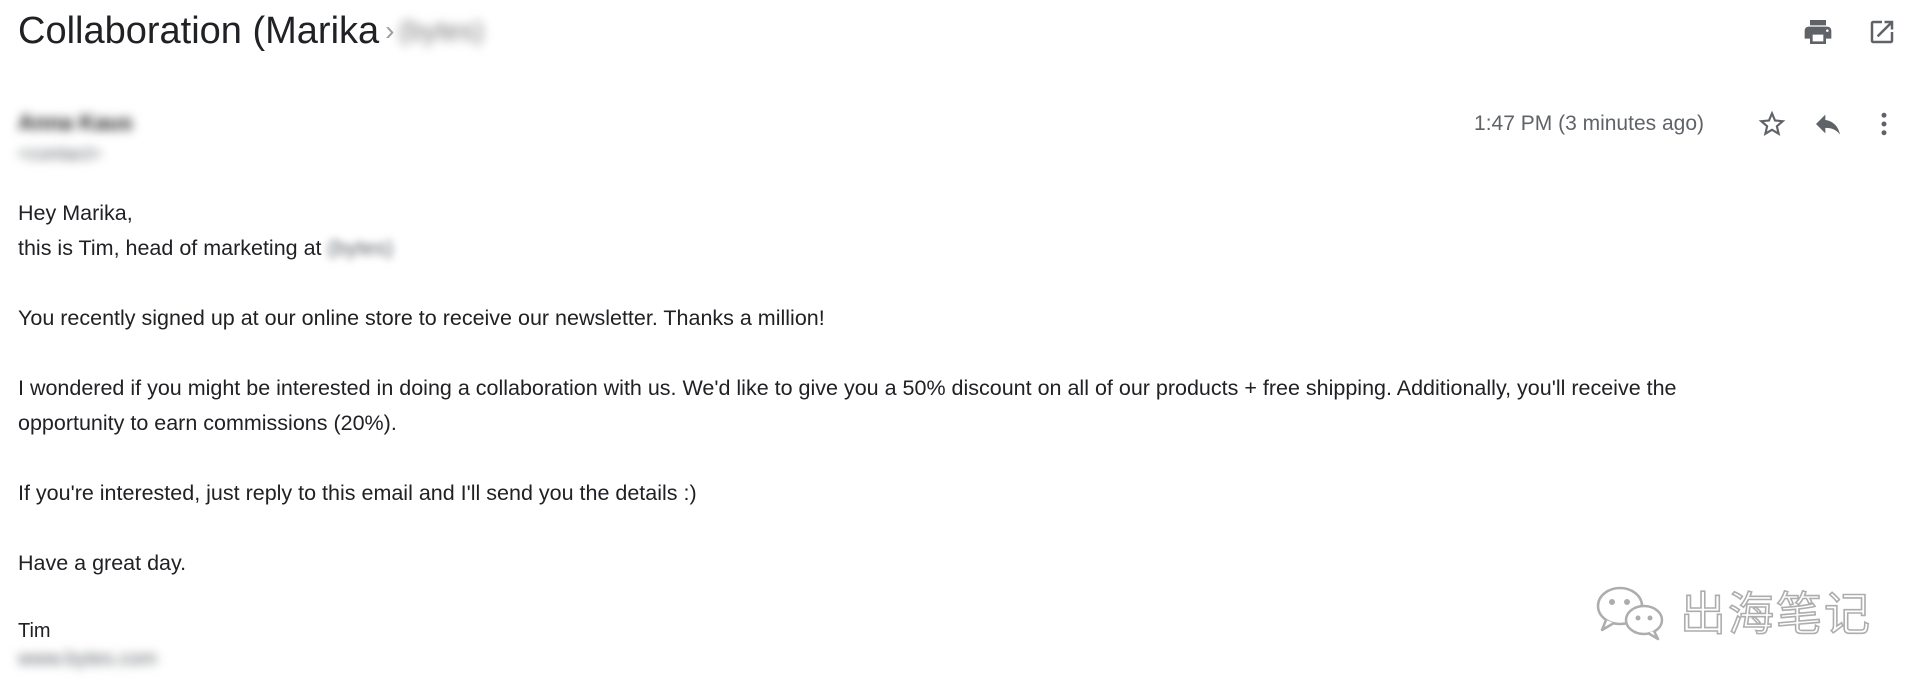 Image resolution: width=1920 pixels, height=689 pixels. Describe the element at coordinates (75, 123) in the screenshot. I see `sender-name: Anna Kaus` at that location.